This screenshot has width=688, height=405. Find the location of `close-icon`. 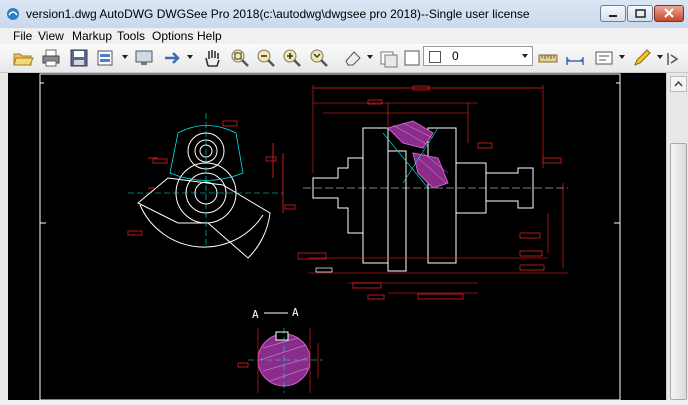

close-icon is located at coordinates (669, 13).